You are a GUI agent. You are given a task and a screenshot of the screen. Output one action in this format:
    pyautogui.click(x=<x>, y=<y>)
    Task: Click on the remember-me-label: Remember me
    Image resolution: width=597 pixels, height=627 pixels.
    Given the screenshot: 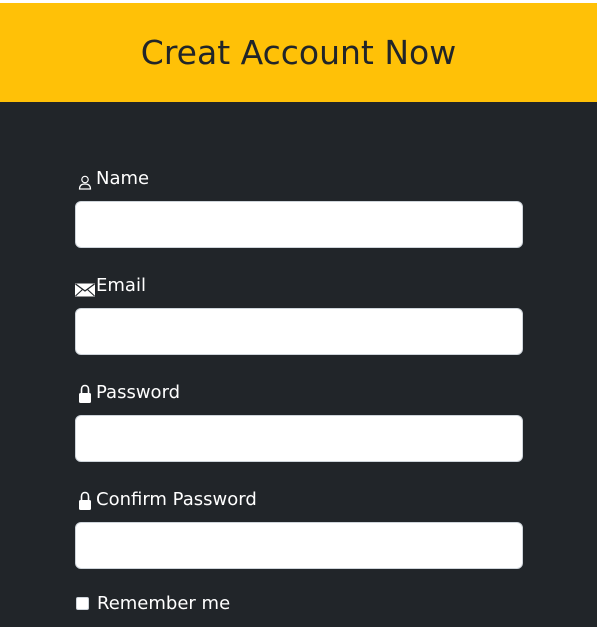 What is the action you would take?
    pyautogui.click(x=163, y=603)
    